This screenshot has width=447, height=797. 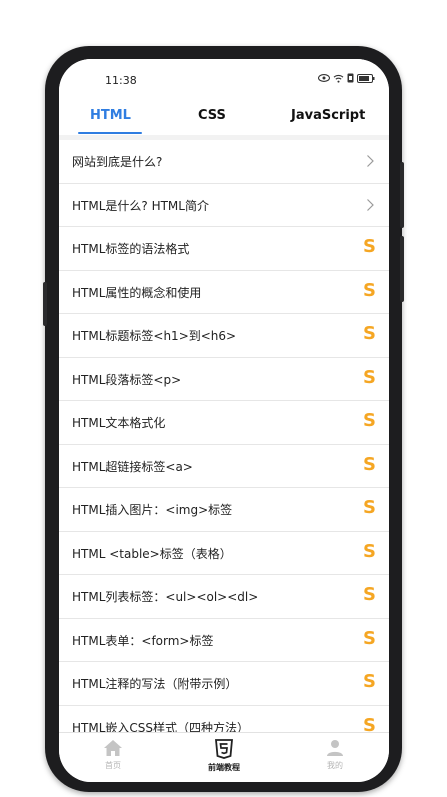 I want to click on list-item-label: HTML插入图片：<img>标签, so click(x=152, y=510).